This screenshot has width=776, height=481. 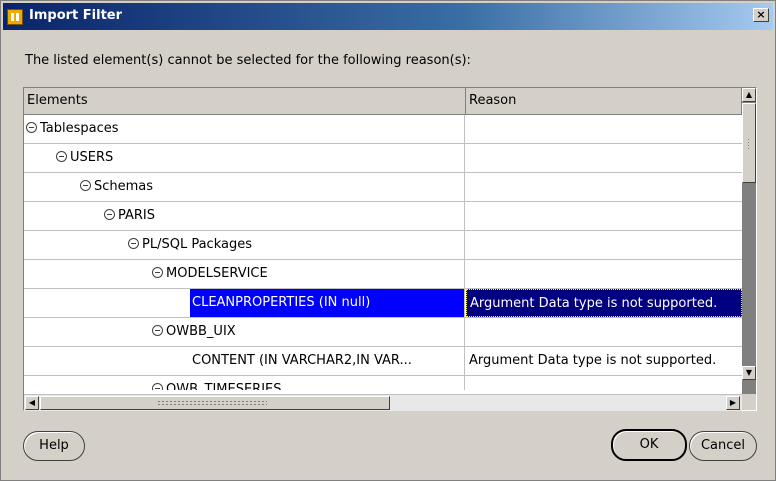 I want to click on close-button: ×, so click(x=761, y=15).